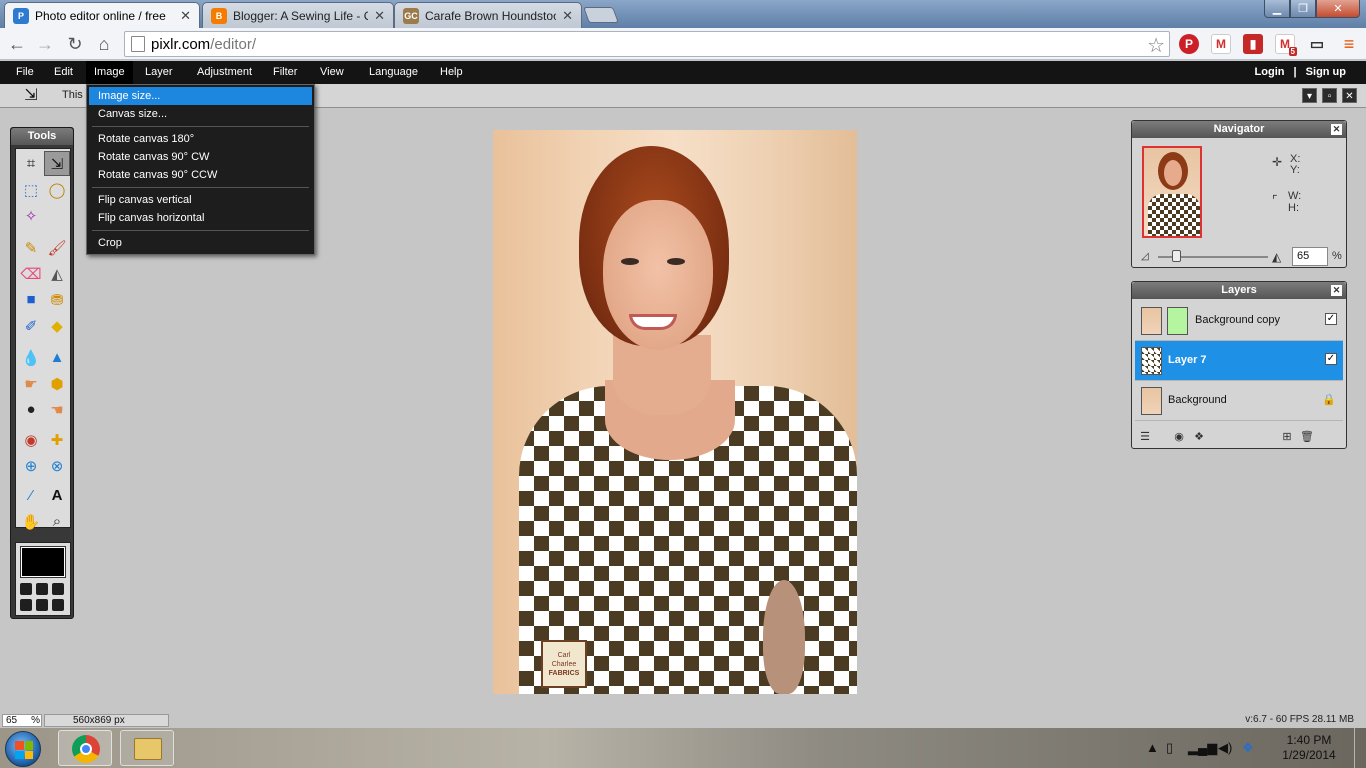 The width and height of the screenshot is (1366, 768). I want to click on lasso-tool-icon: ◯, so click(57, 189).